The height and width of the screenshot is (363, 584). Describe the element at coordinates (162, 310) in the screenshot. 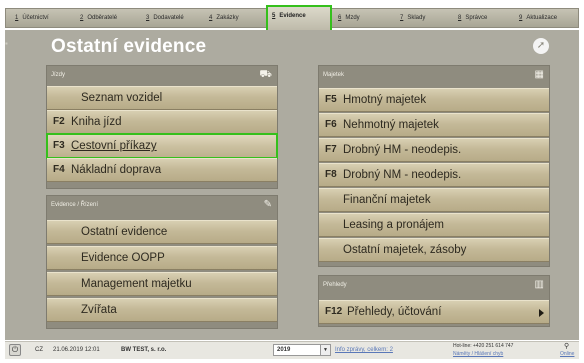

I see `menu-item-zvirata: Zvířata` at that location.